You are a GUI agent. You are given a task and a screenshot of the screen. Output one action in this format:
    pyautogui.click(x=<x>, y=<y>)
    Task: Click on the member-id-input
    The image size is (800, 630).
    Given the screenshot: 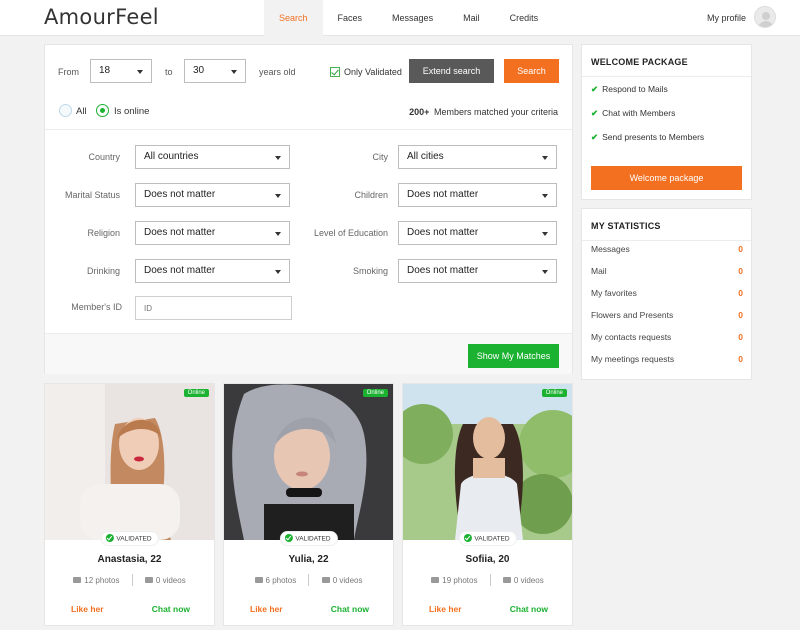 What is the action you would take?
    pyautogui.click(x=213, y=308)
    